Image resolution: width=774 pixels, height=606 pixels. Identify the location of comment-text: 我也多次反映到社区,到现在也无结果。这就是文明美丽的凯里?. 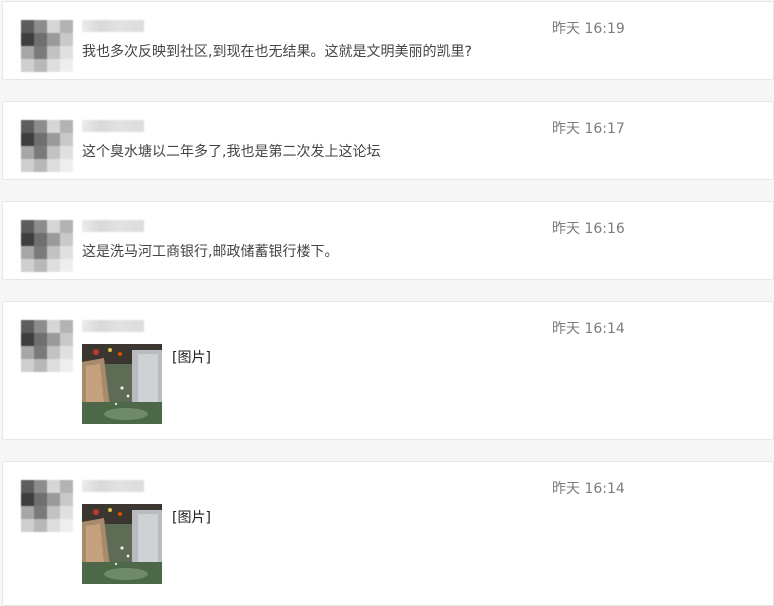
(277, 52).